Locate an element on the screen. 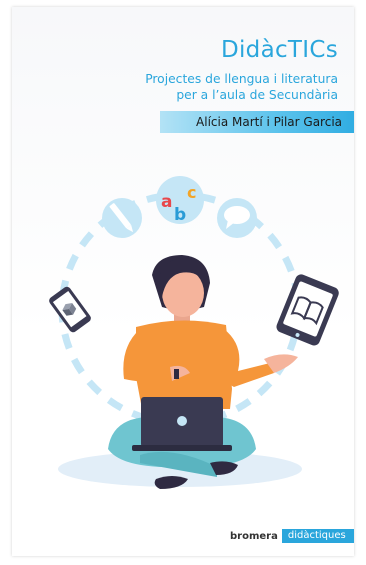 This screenshot has height=565, width=366. laptop-icon is located at coordinates (182, 424).